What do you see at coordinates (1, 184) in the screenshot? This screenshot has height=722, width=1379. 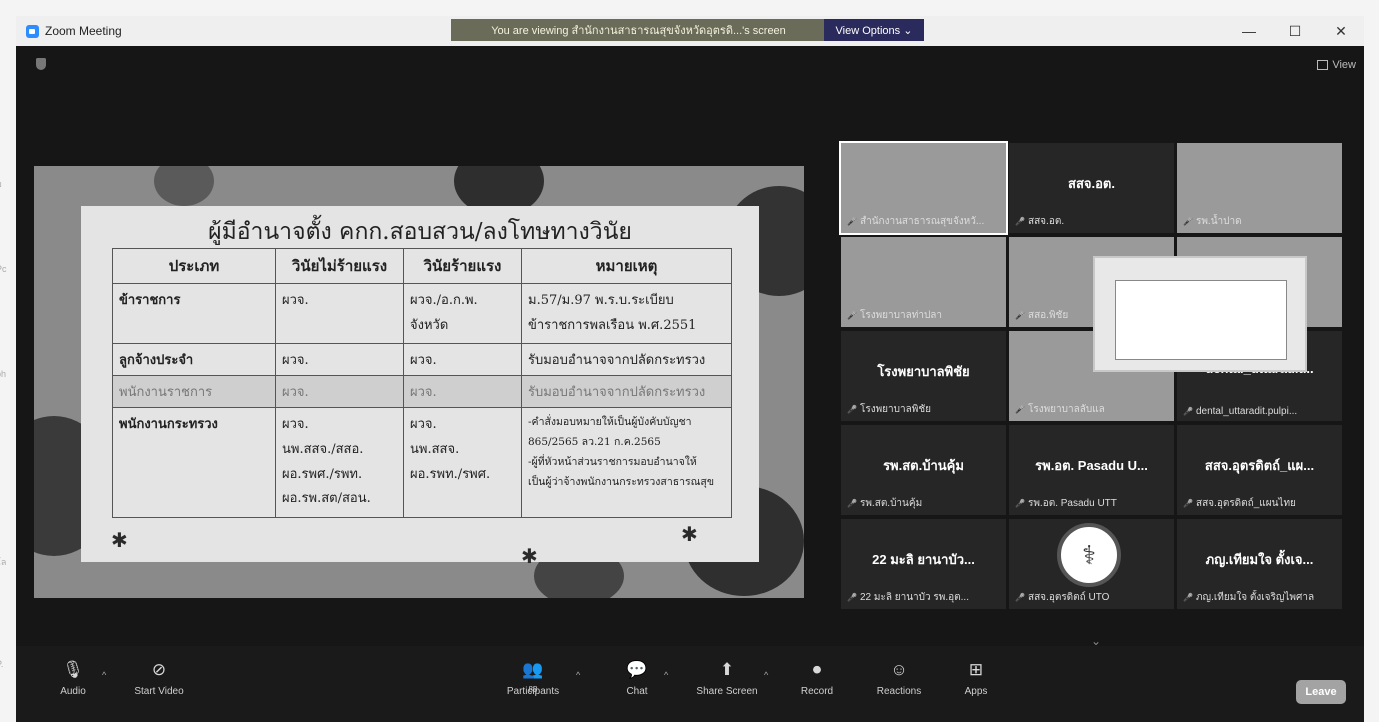 I see `background-window-edge: ม` at bounding box center [1, 184].